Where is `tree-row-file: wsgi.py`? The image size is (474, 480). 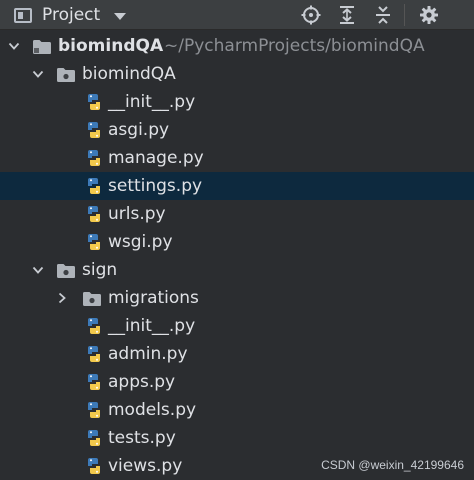
tree-row-file: wsgi.py is located at coordinates (237, 242).